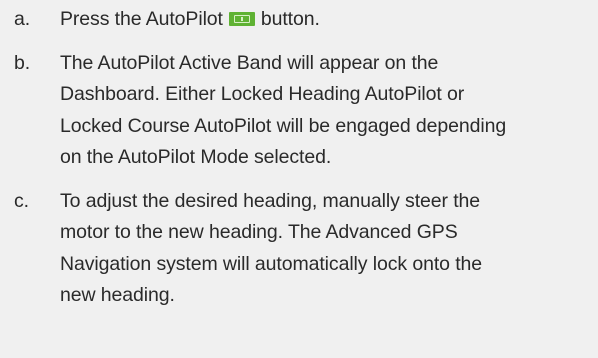 The image size is (598, 358). Describe the element at coordinates (22, 19) in the screenshot. I see `step-letter: a.` at that location.